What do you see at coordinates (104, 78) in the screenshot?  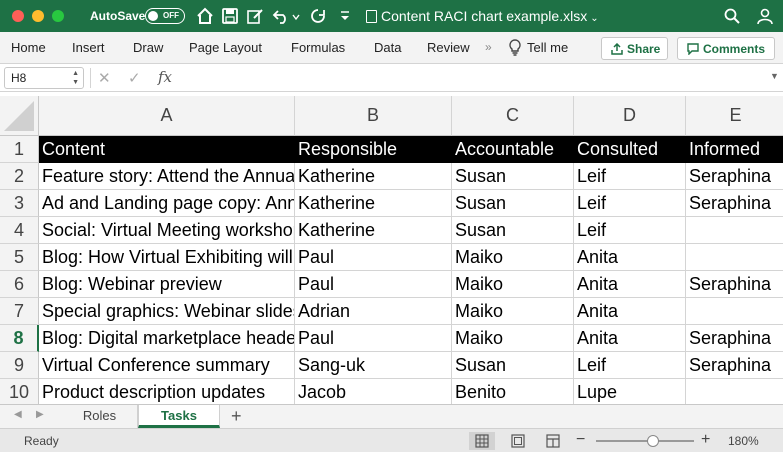 I see `cancel-edit-icon: ✕` at bounding box center [104, 78].